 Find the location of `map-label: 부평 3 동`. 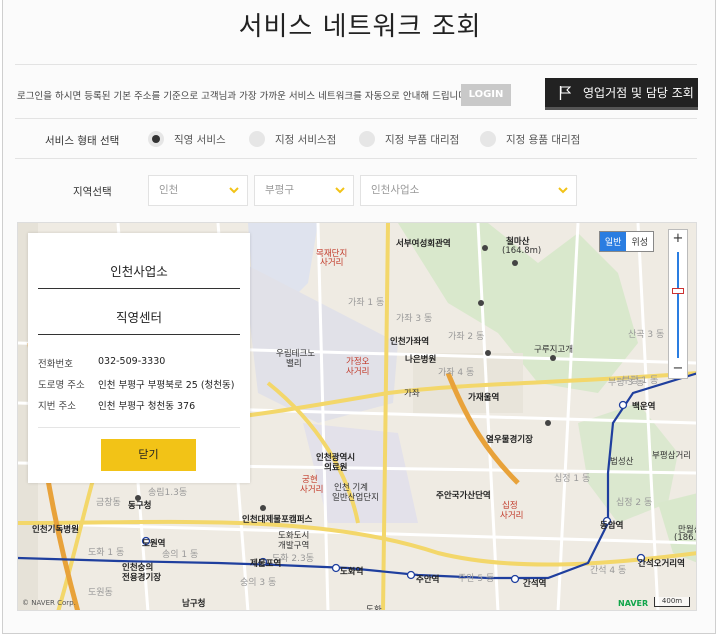

map-label: 부평 3 동 is located at coordinates (626, 383).